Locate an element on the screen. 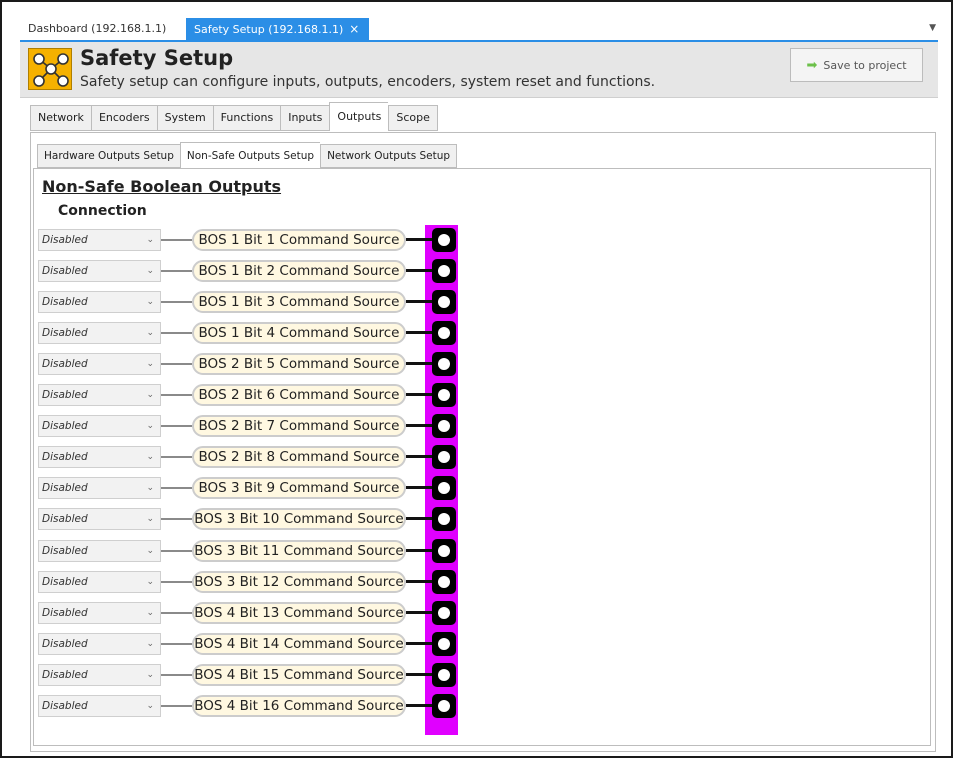  tab-inputs: Inputs is located at coordinates (305, 118).